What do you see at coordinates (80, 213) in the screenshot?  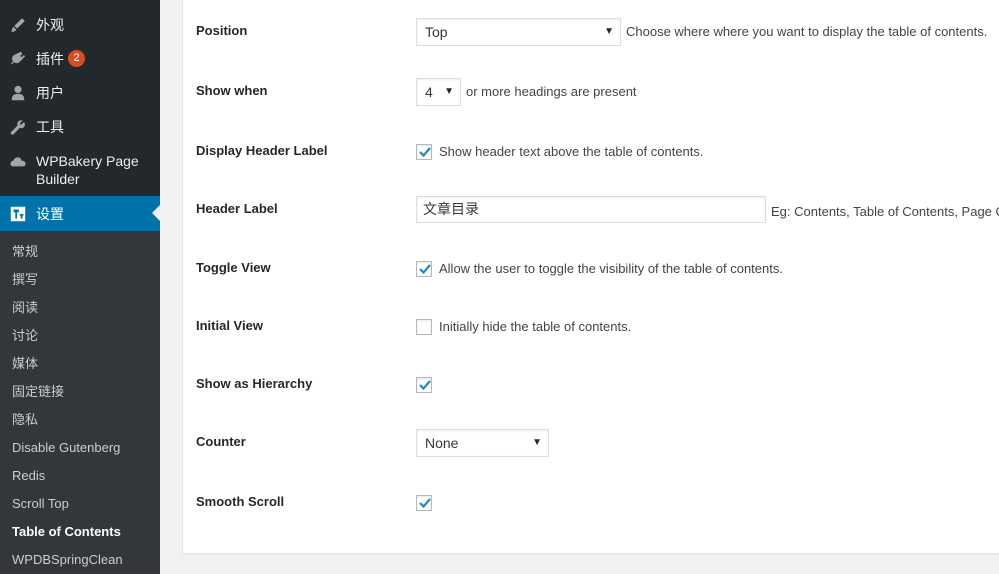 I see `menu-item-settings: 设置` at bounding box center [80, 213].